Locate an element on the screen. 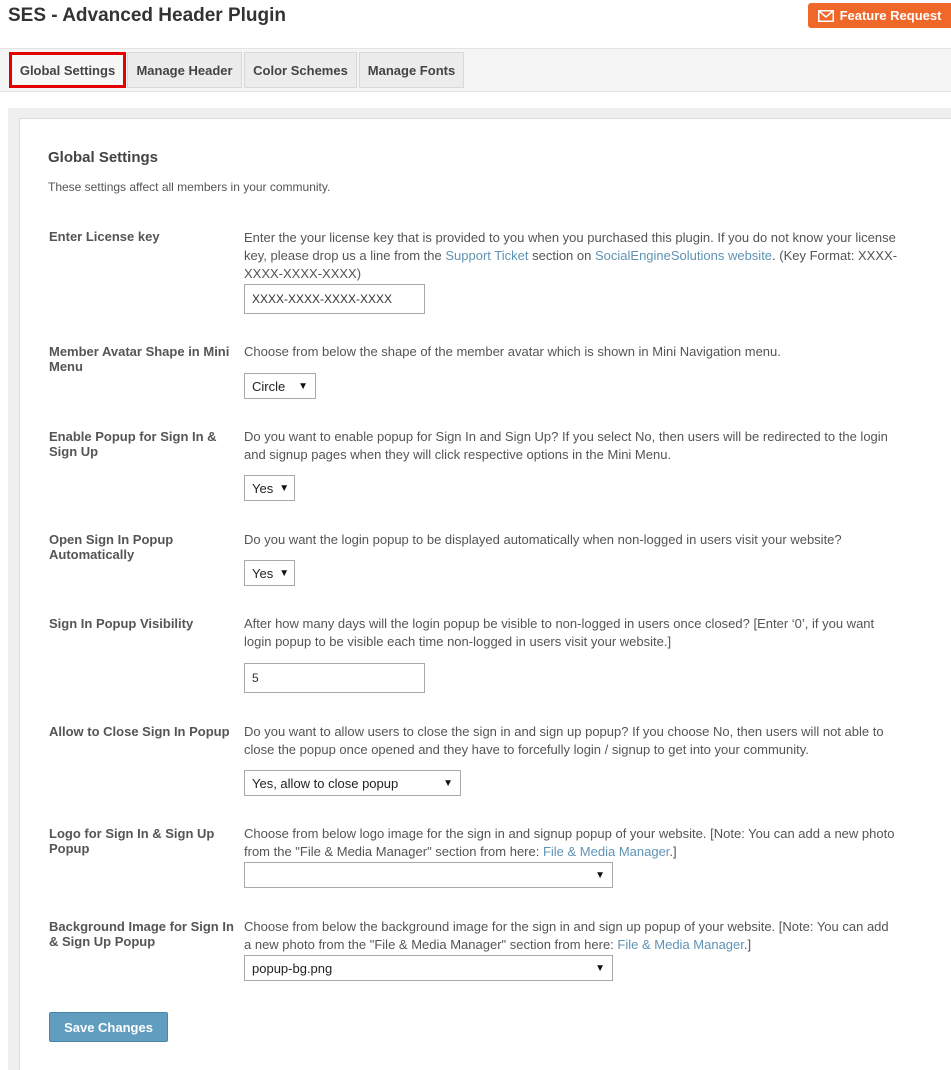 The image size is (951, 1070). tab-global-settings: Global Settings is located at coordinates (67, 70).